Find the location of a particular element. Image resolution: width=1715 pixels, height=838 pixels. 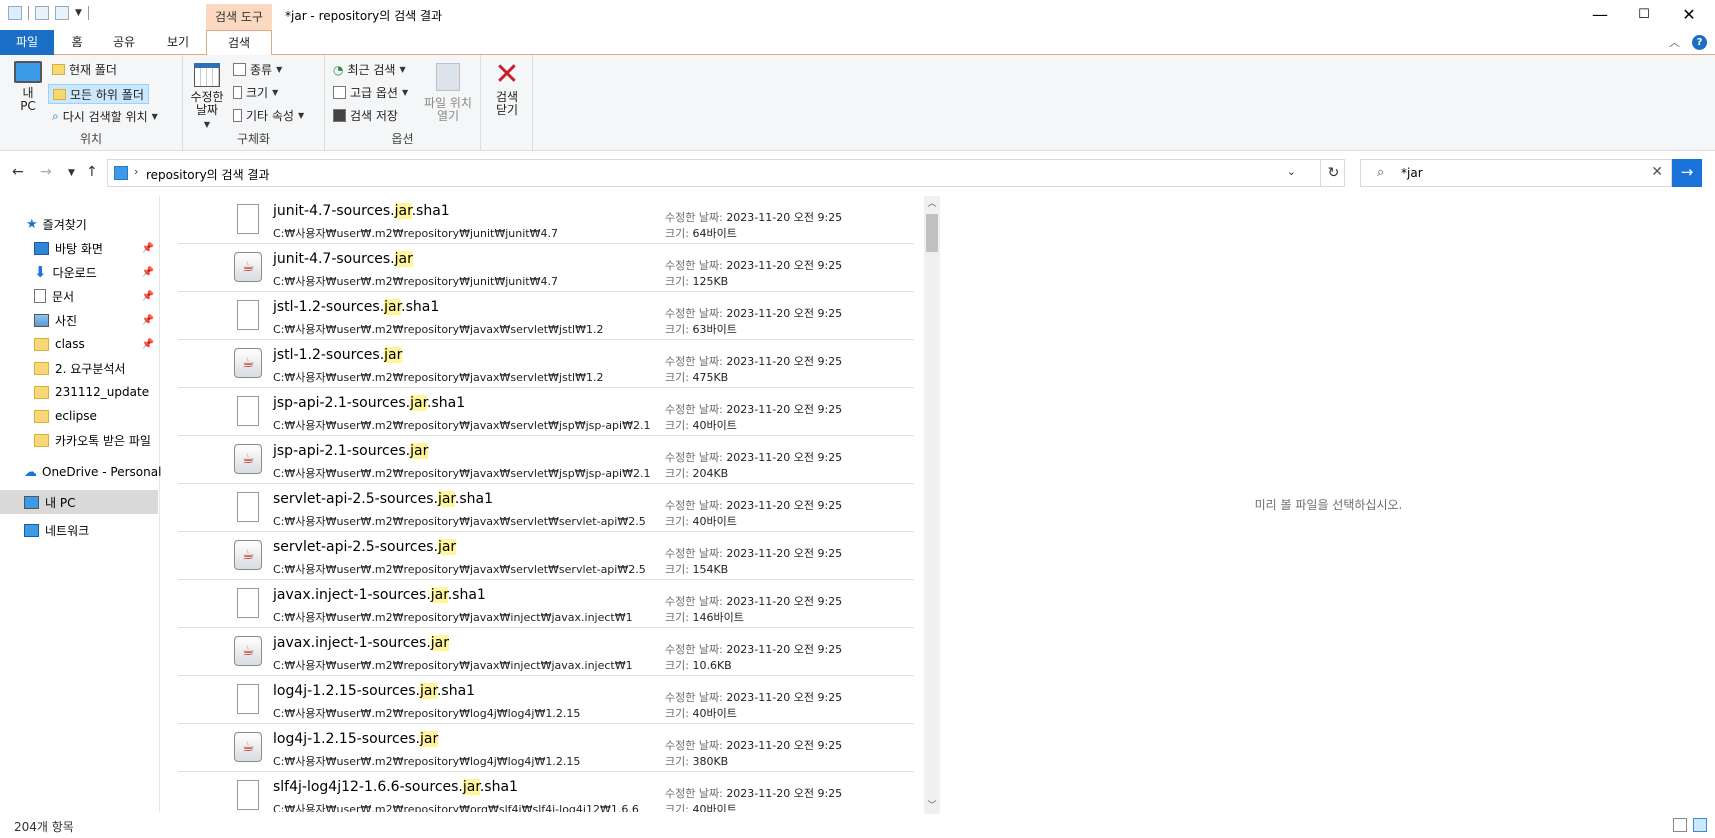

new-folder-icon is located at coordinates (62, 13).